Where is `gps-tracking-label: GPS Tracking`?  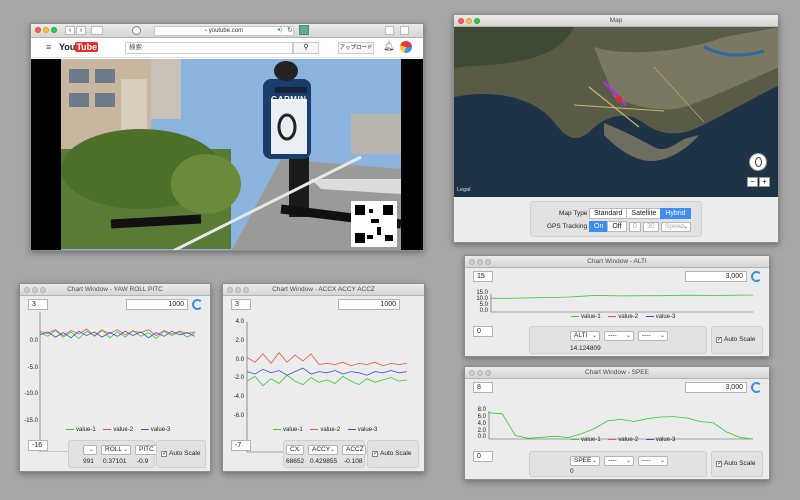
gps-tracking-label: GPS Tracking is located at coordinates (567, 226).